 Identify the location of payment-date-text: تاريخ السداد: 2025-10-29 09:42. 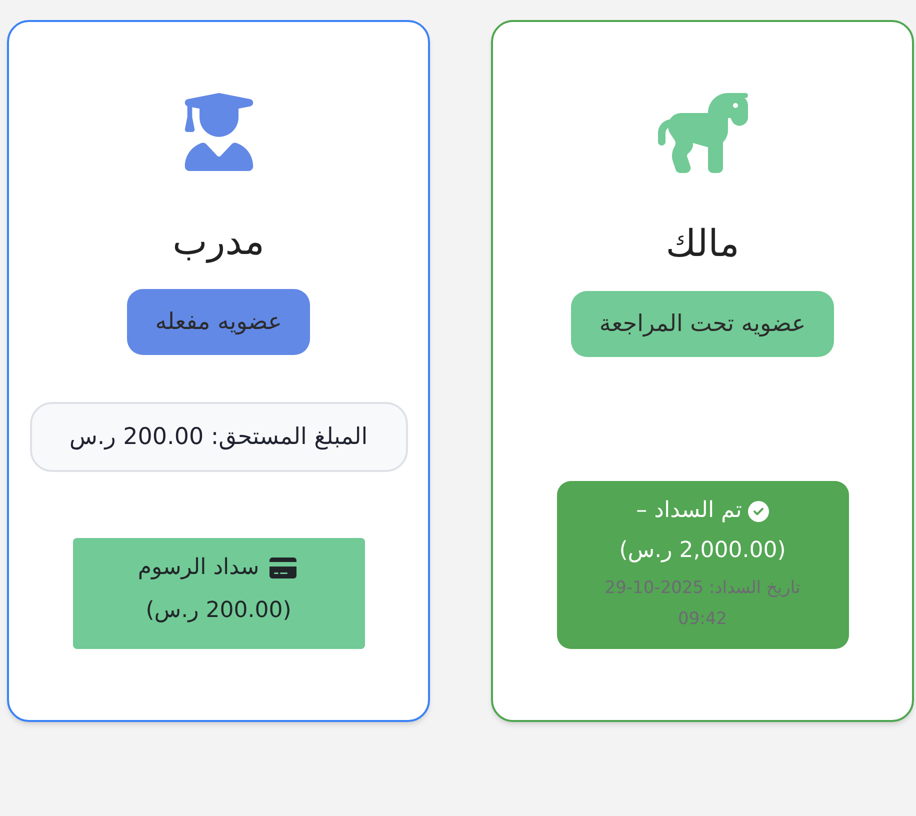
(703, 604).